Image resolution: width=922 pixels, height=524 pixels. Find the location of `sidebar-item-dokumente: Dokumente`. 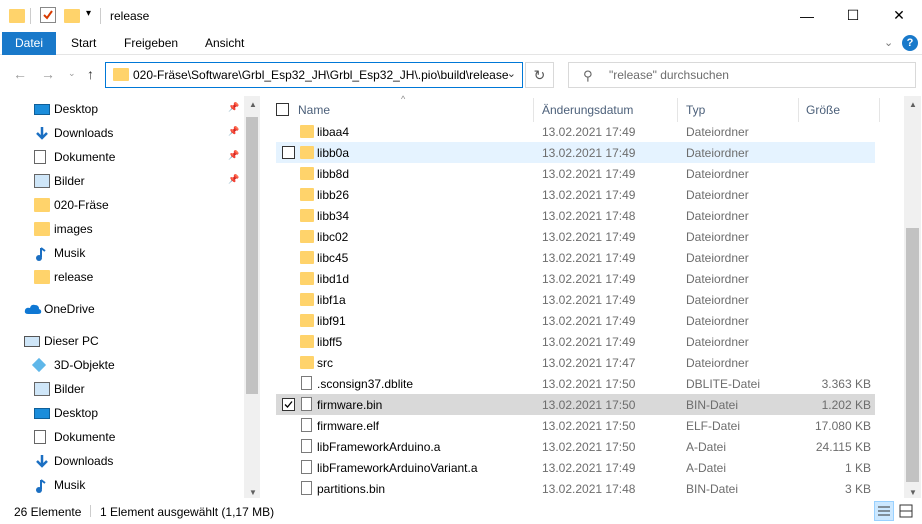

sidebar-item-dokumente: Dokumente is located at coordinates (122, 437).